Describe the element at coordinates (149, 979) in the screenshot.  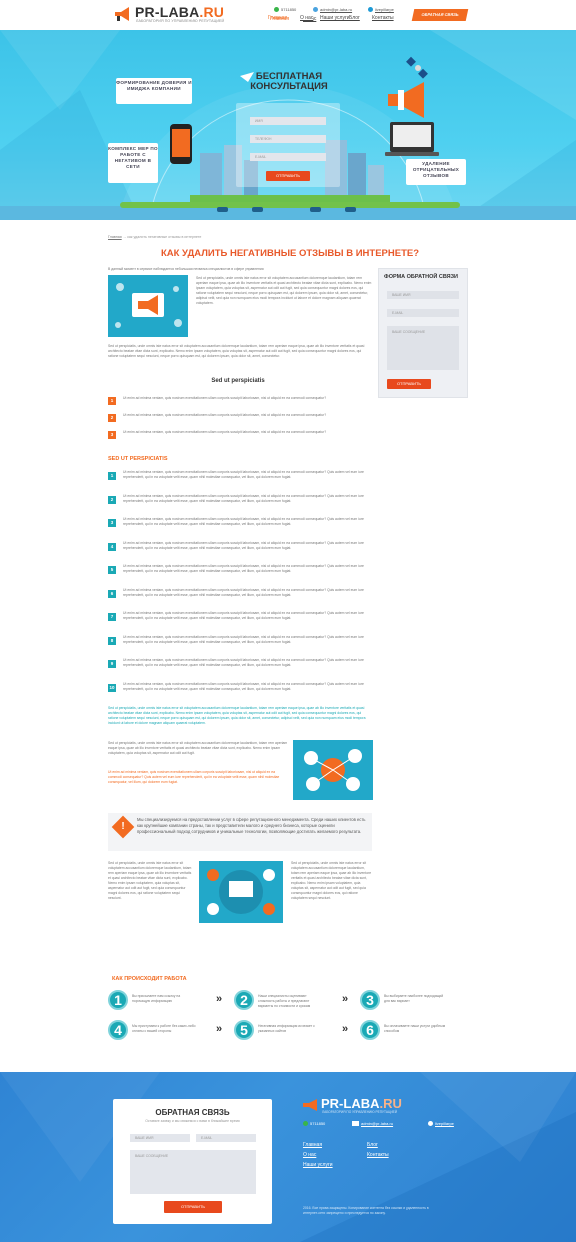
I see `process-title: КАК ПРОИСХОДИТ РАБОТА` at that location.